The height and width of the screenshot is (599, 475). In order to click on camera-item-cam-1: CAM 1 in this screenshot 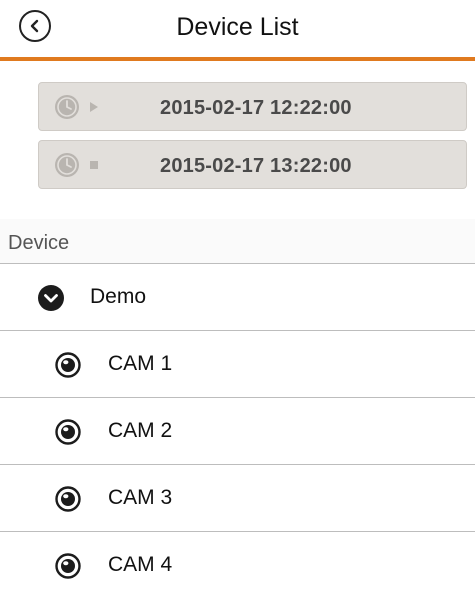, I will do `click(237, 364)`.